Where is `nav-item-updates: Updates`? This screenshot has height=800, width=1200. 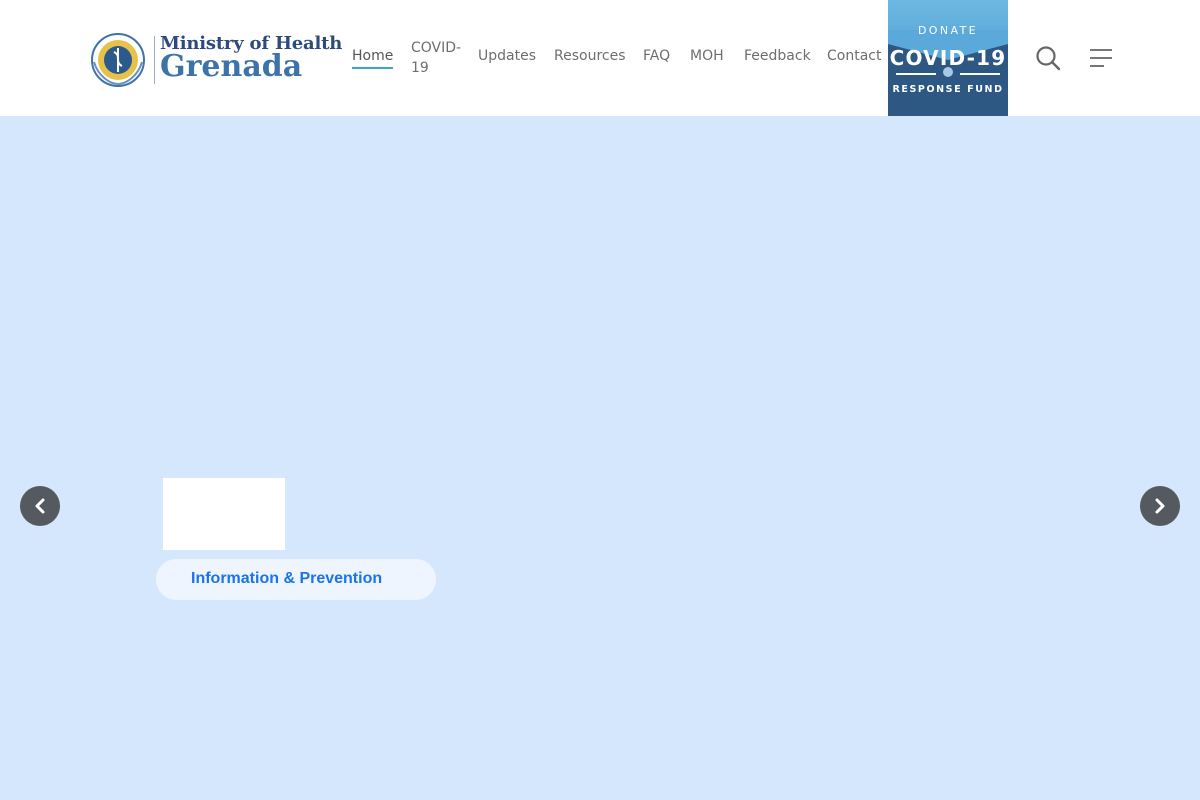 nav-item-updates: Updates is located at coordinates (507, 56).